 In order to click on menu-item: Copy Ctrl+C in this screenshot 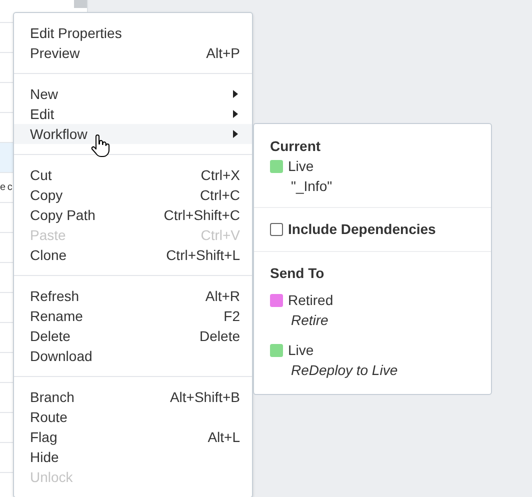, I will do `click(133, 195)`.